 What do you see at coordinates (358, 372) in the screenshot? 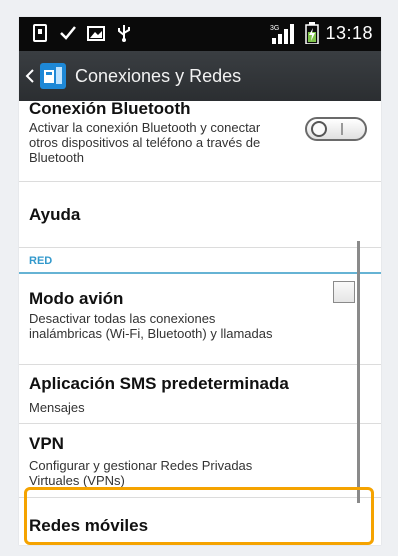
I see `scrollbar` at bounding box center [358, 372].